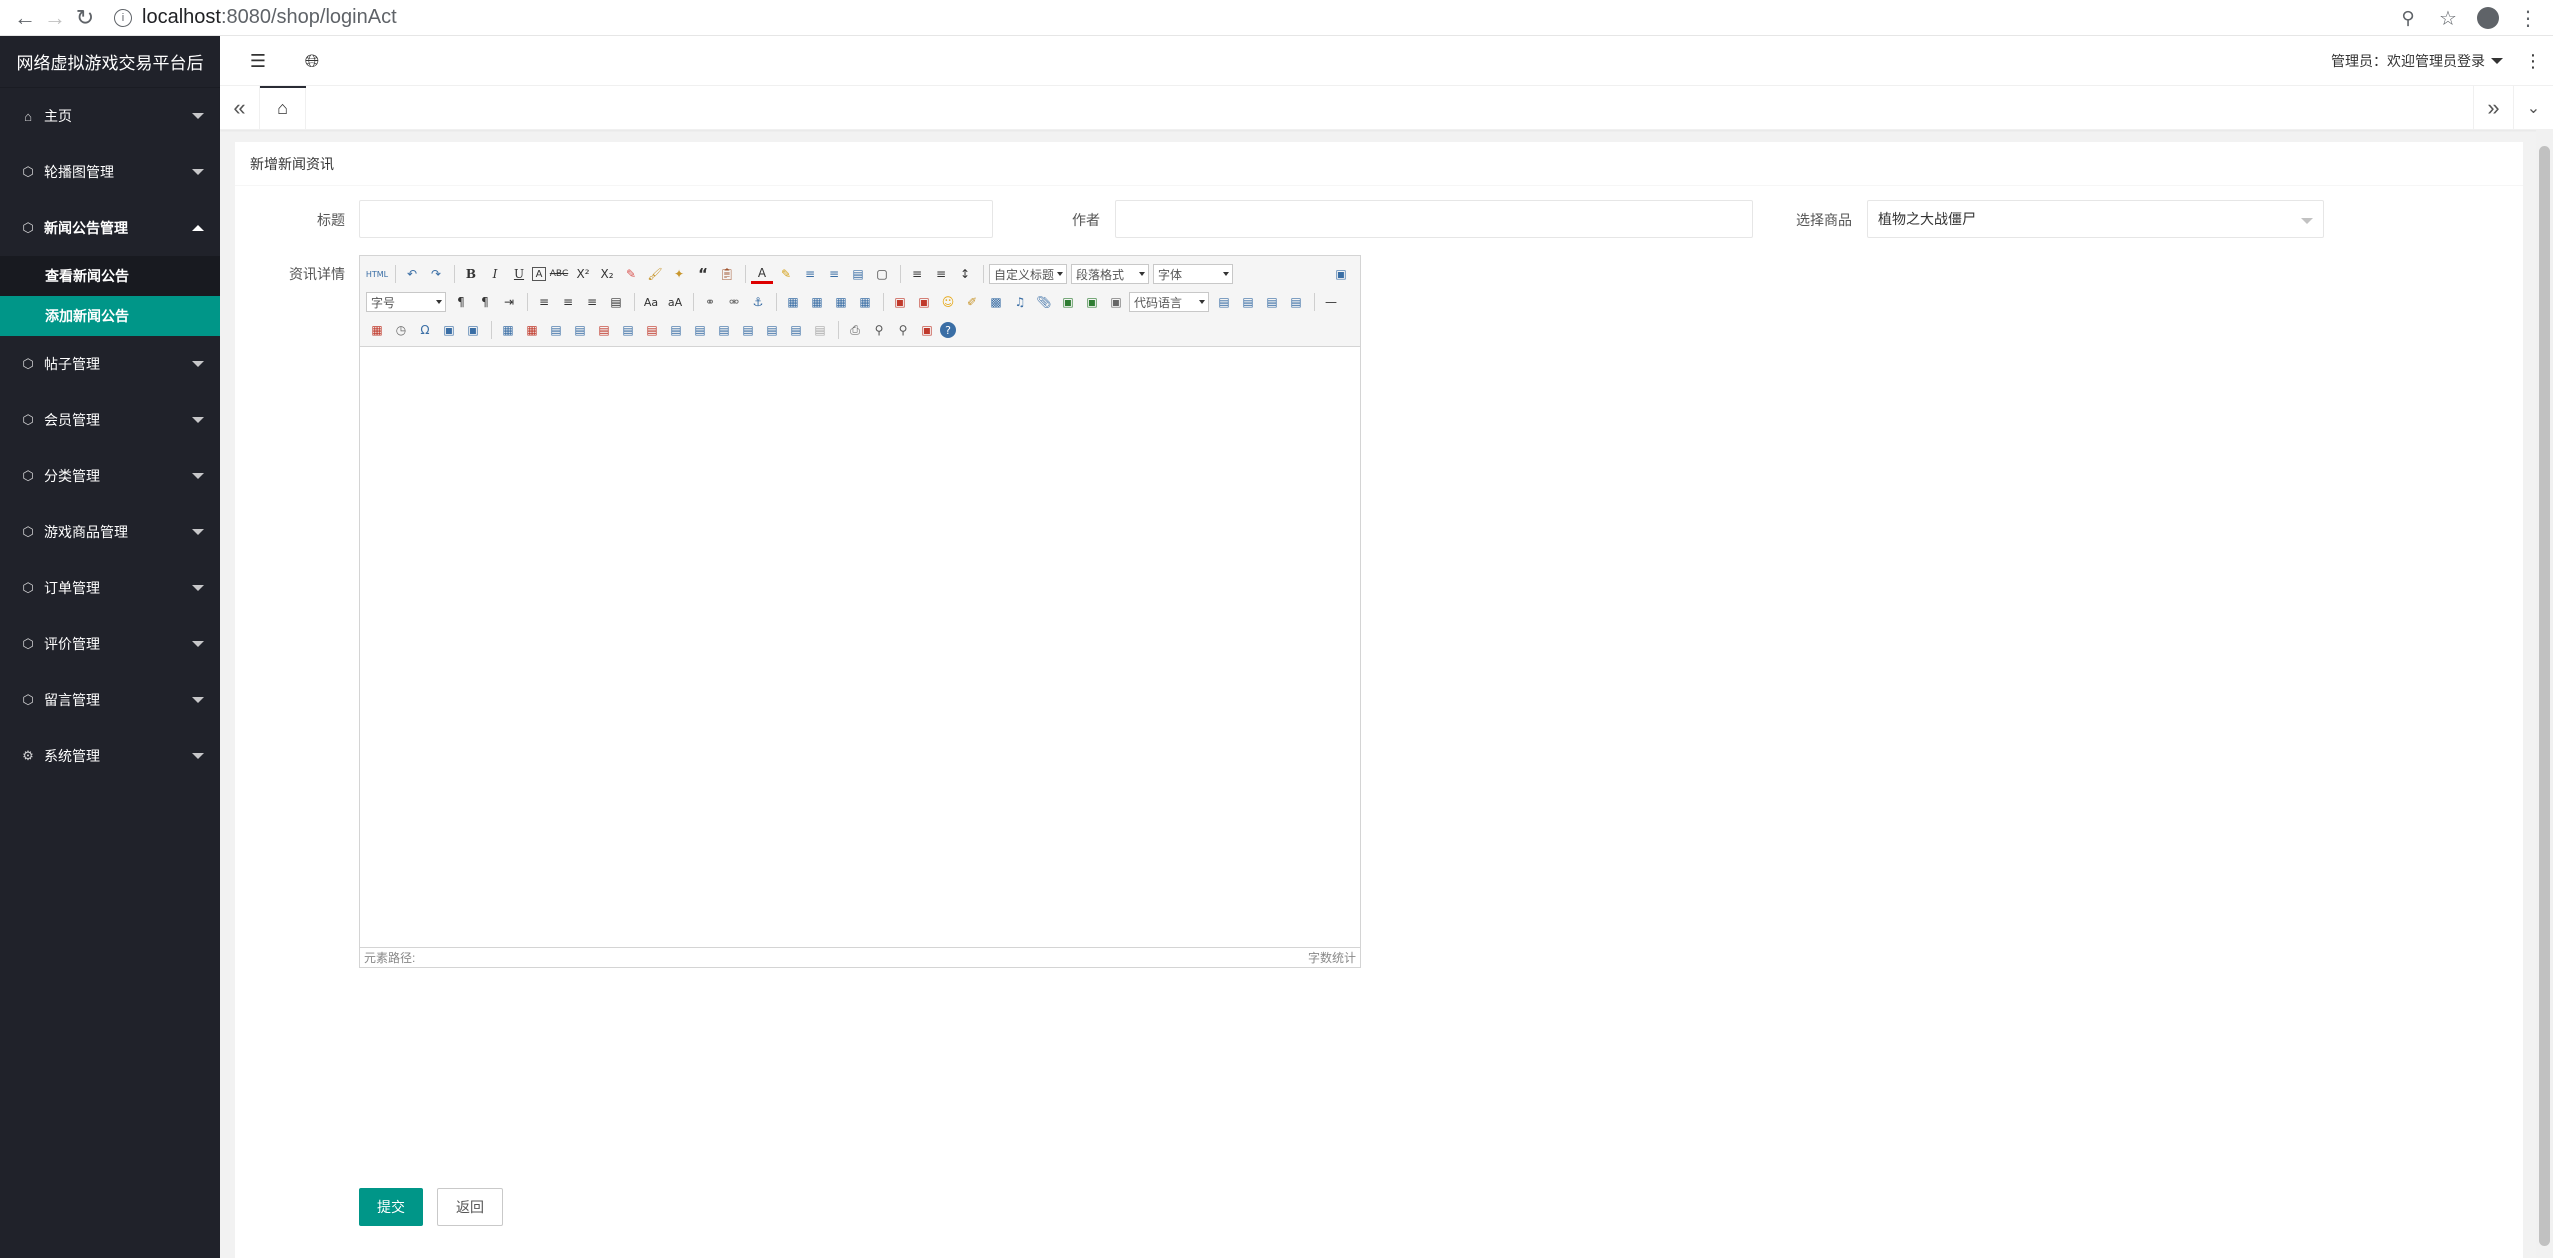 The image size is (2553, 1258). What do you see at coordinates (903, 330) in the screenshot?
I see `search-replace-icon: ⚲` at bounding box center [903, 330].